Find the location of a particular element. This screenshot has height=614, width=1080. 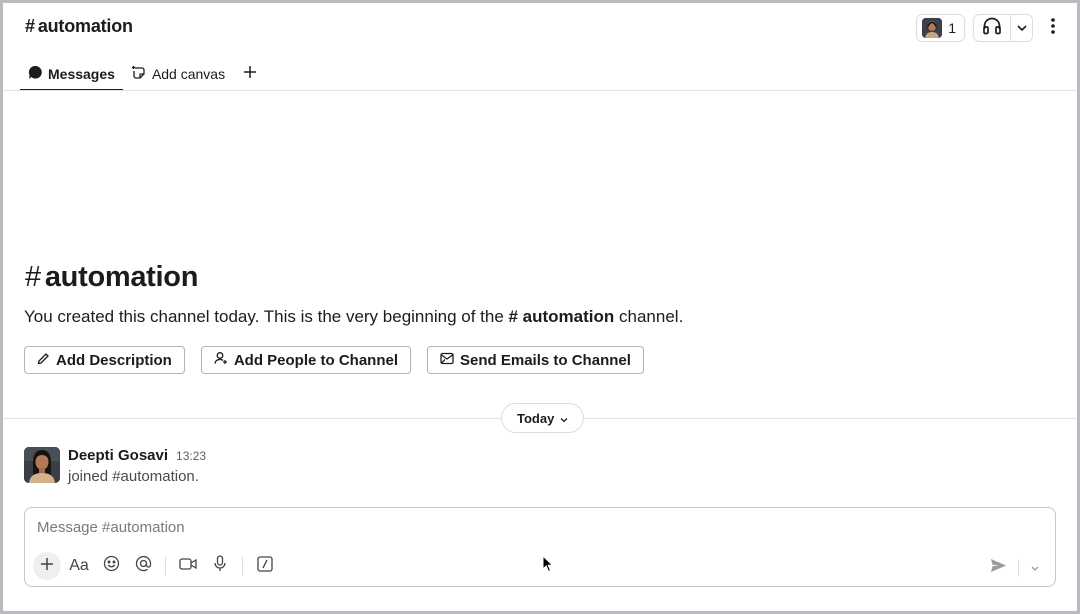

day-divider-button: Today is located at coordinates (543, 418).